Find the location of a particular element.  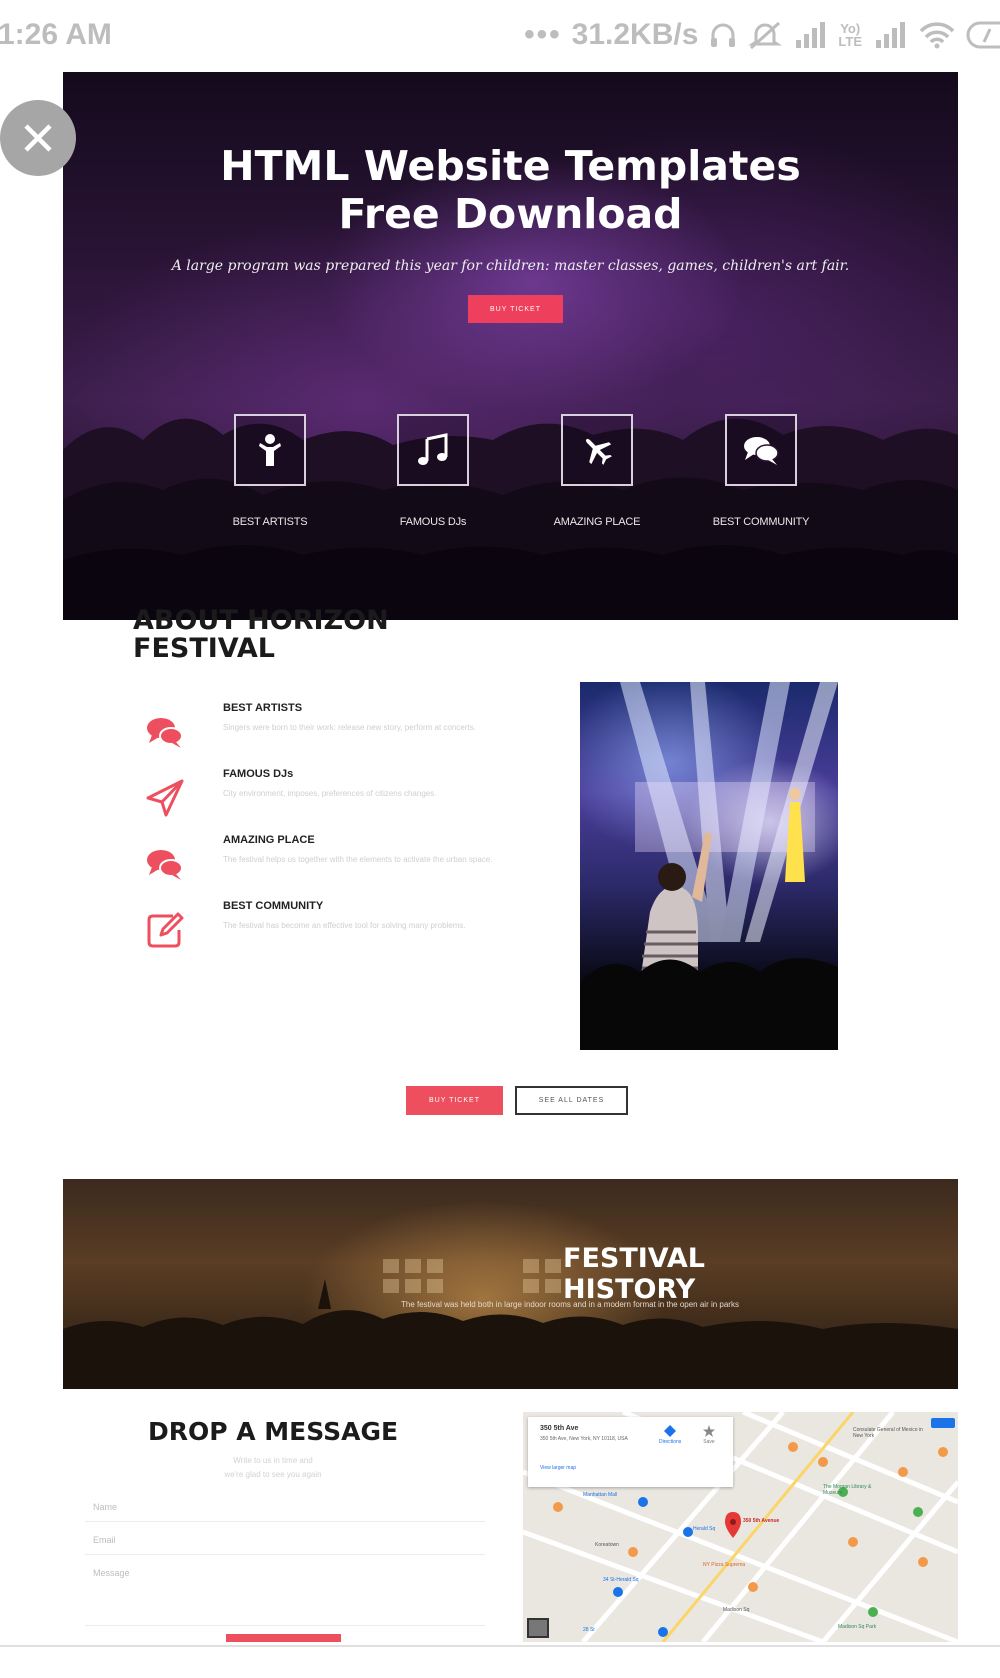

map-label-madison-park: Madison Sq Park is located at coordinates (857, 1627).